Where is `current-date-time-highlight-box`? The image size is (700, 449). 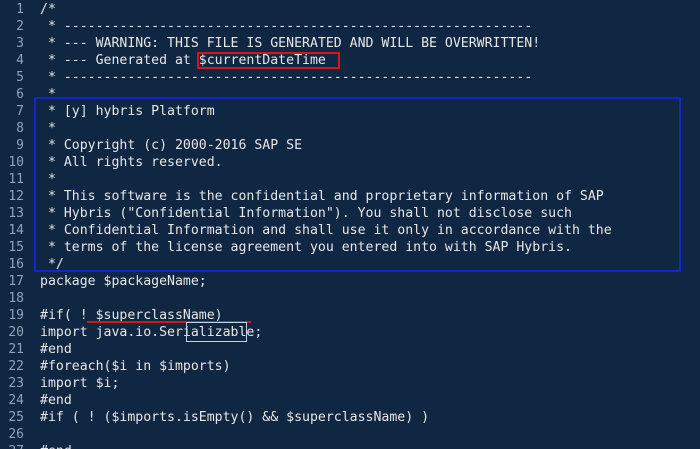 current-date-time-highlight-box is located at coordinates (268, 60).